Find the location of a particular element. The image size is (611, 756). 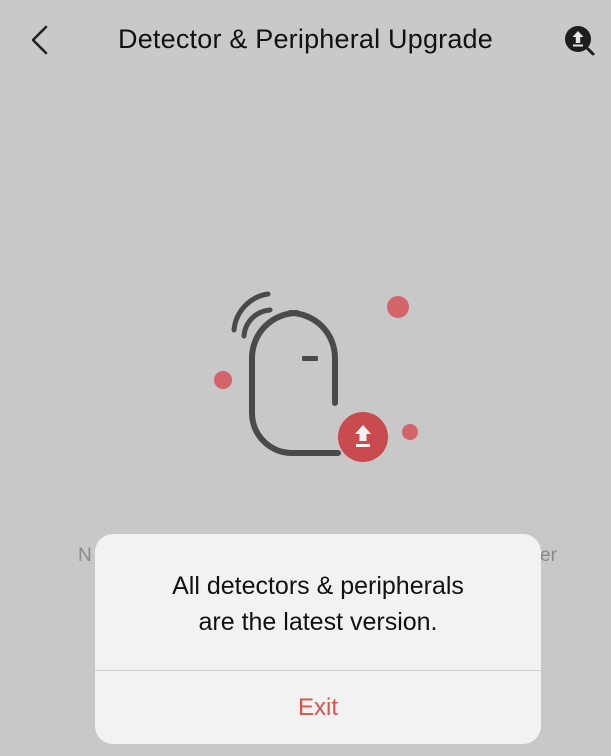

background-text-right: er is located at coordinates (548, 555).